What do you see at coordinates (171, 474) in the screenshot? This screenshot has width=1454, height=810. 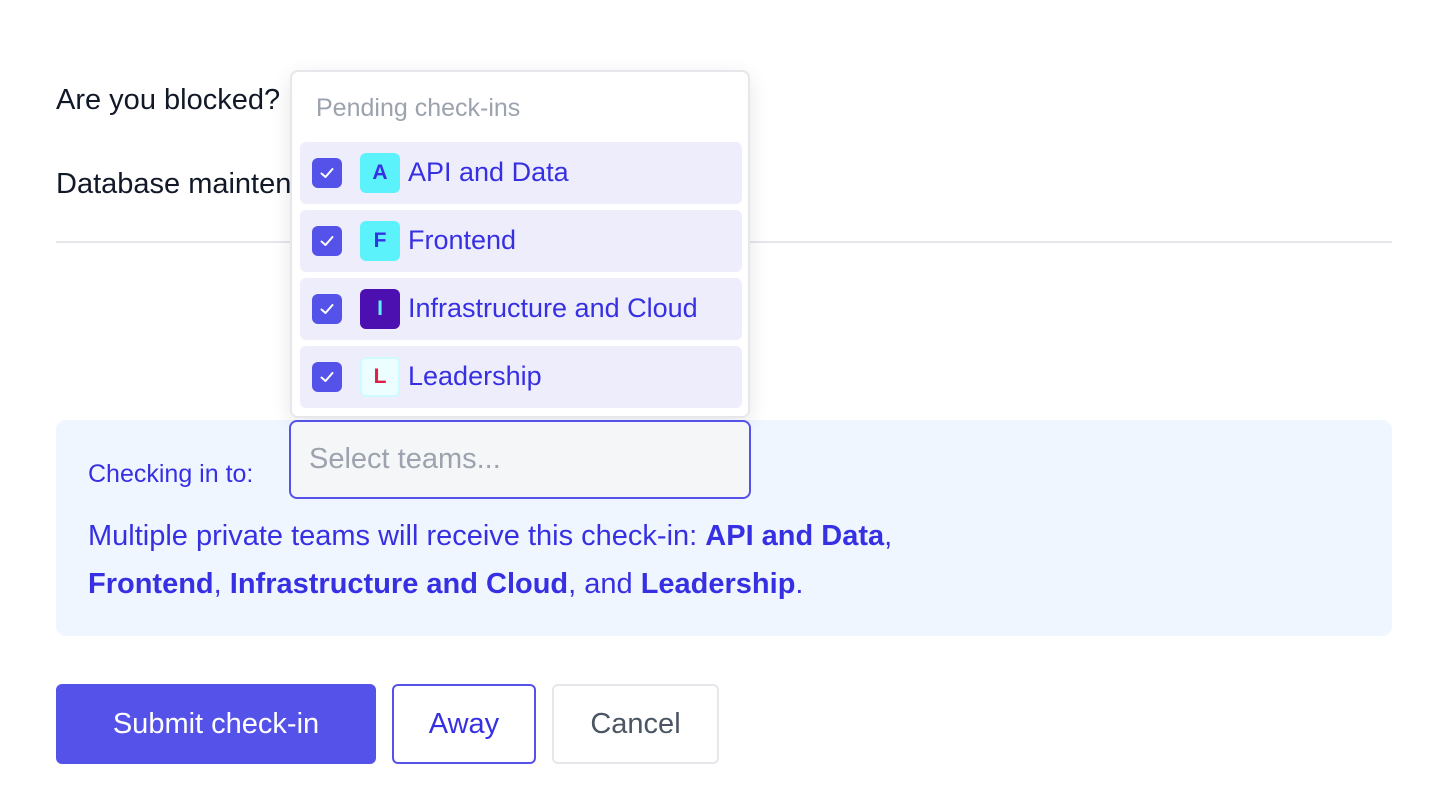 I see `checking-in-label: Checking in to:` at bounding box center [171, 474].